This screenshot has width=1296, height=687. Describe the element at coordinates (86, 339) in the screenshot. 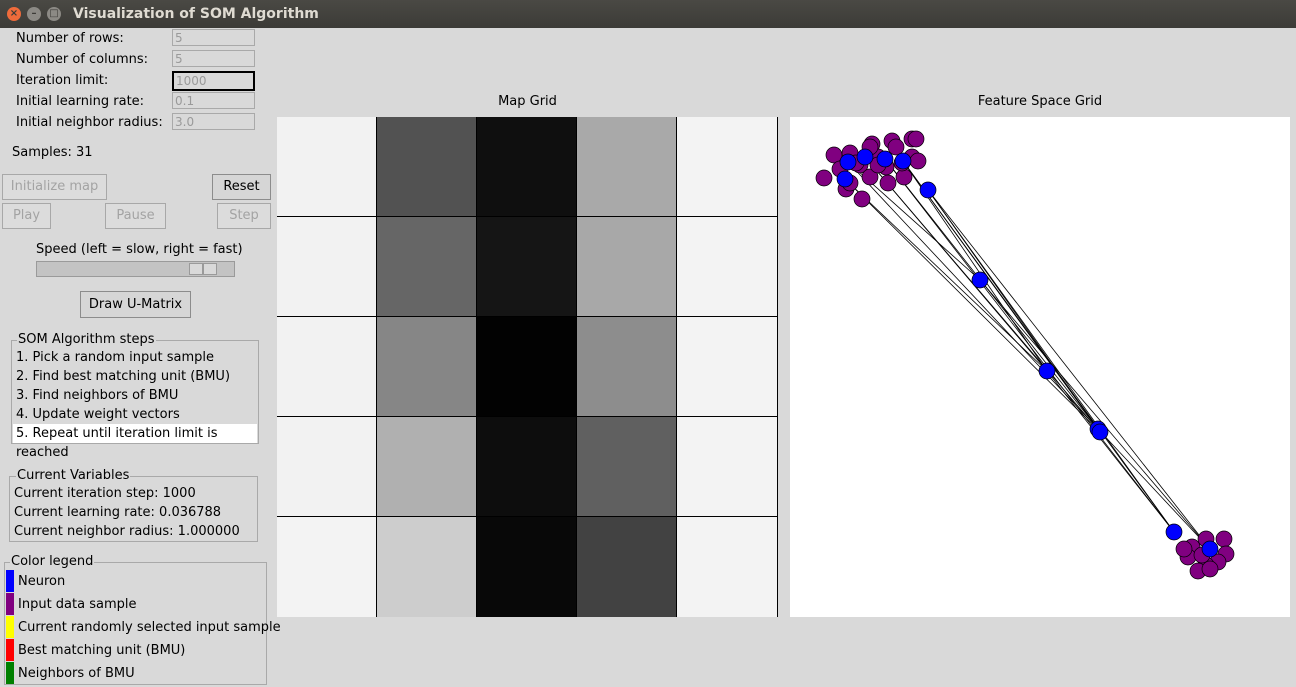

I see `som-steps-title: SOM Algorithm steps` at that location.